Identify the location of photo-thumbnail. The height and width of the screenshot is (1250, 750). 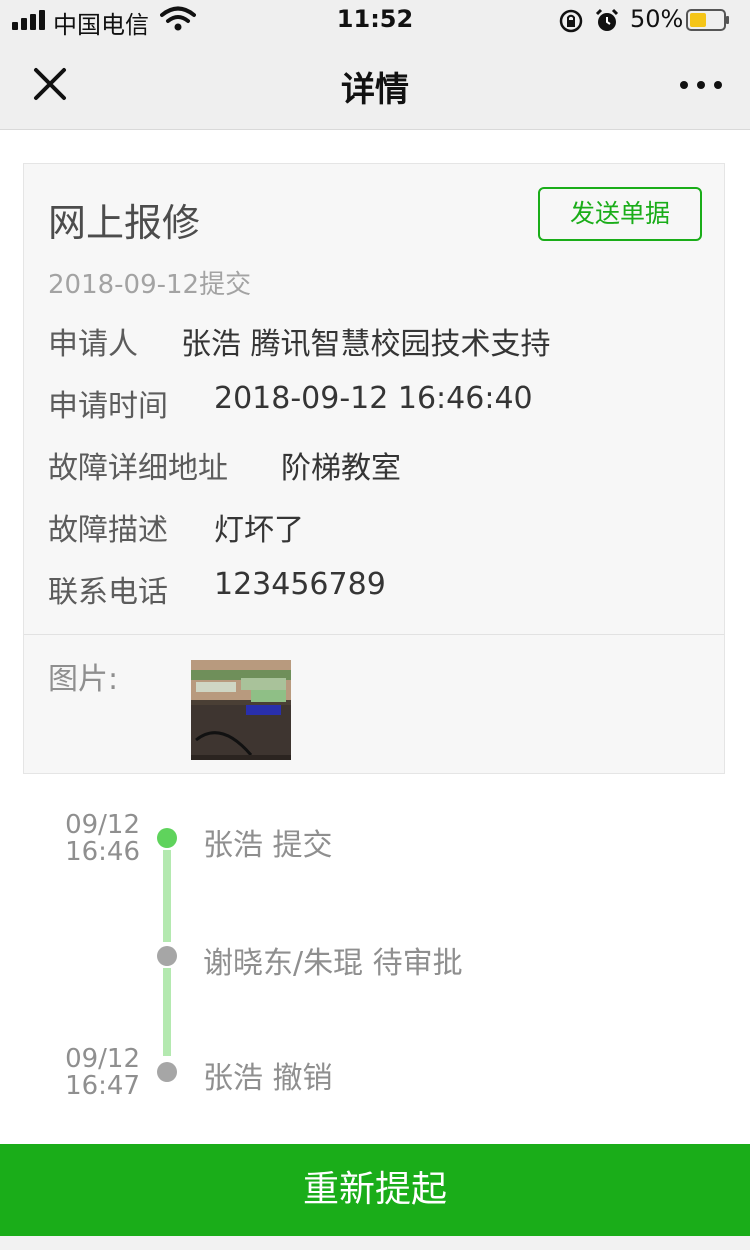
(241, 710).